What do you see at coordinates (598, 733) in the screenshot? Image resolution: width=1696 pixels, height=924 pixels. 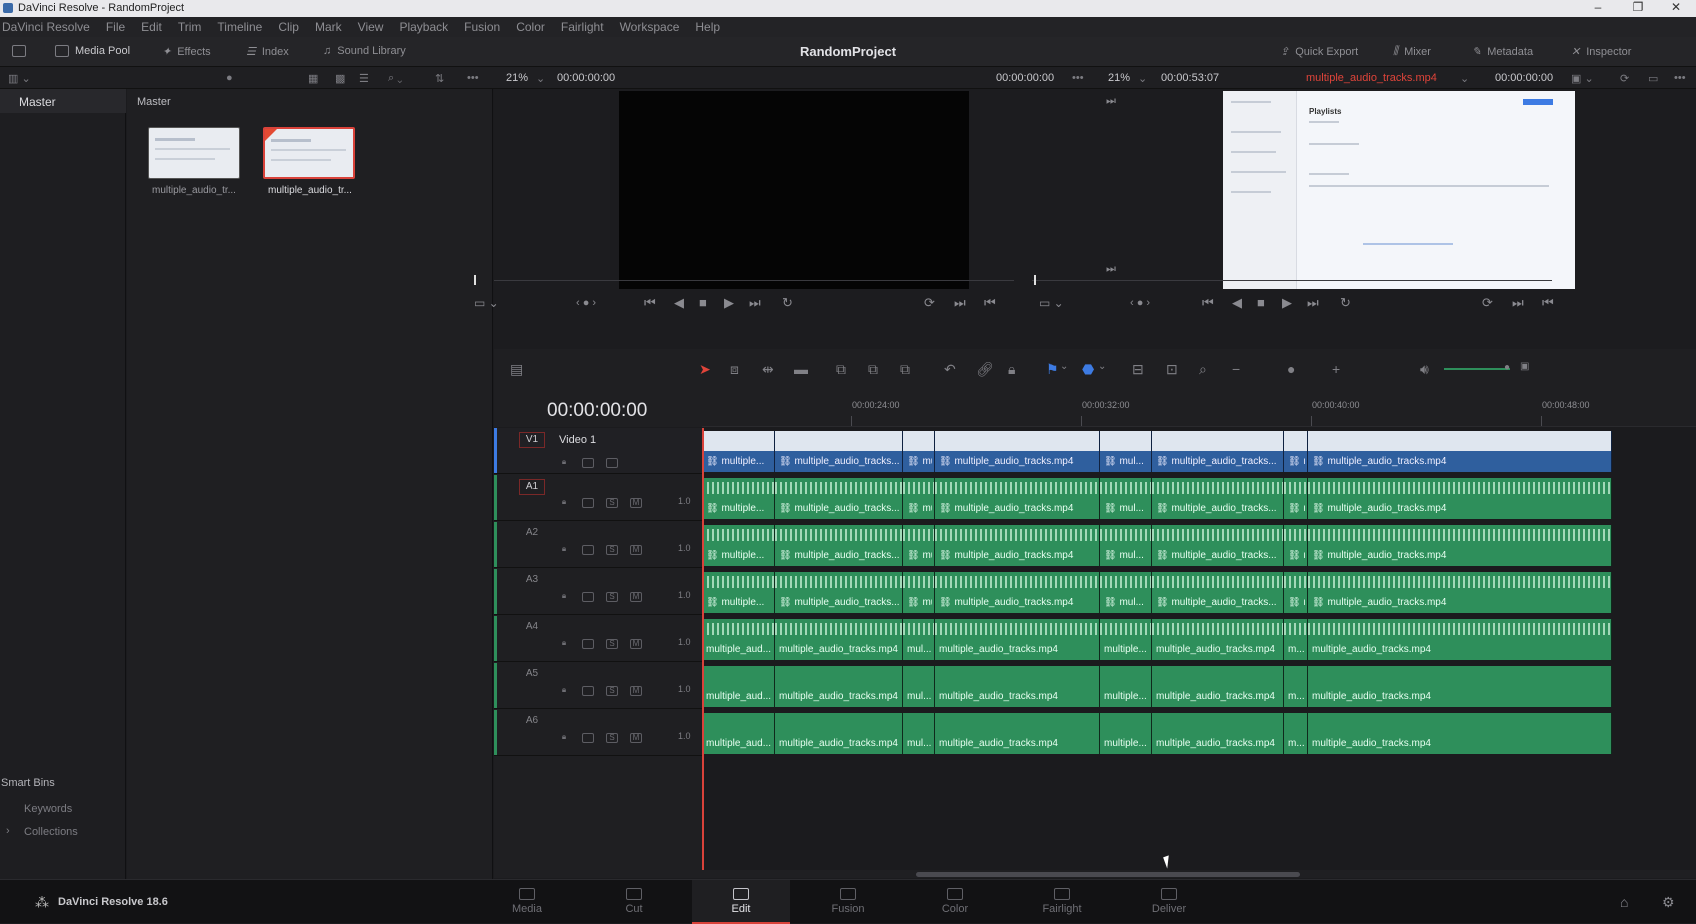 I see `track-header-a6: A6 🔒︎ S M 1.0` at bounding box center [598, 733].